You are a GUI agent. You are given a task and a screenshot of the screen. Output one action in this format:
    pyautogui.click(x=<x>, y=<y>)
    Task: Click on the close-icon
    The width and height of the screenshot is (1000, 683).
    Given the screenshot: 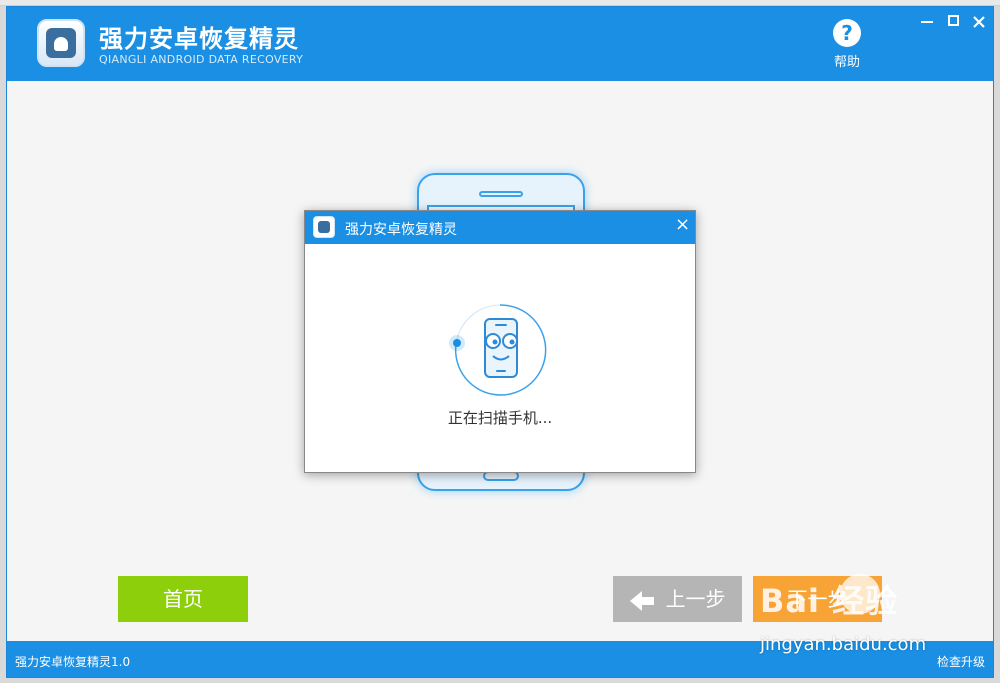 What is the action you would take?
    pyautogui.click(x=979, y=21)
    